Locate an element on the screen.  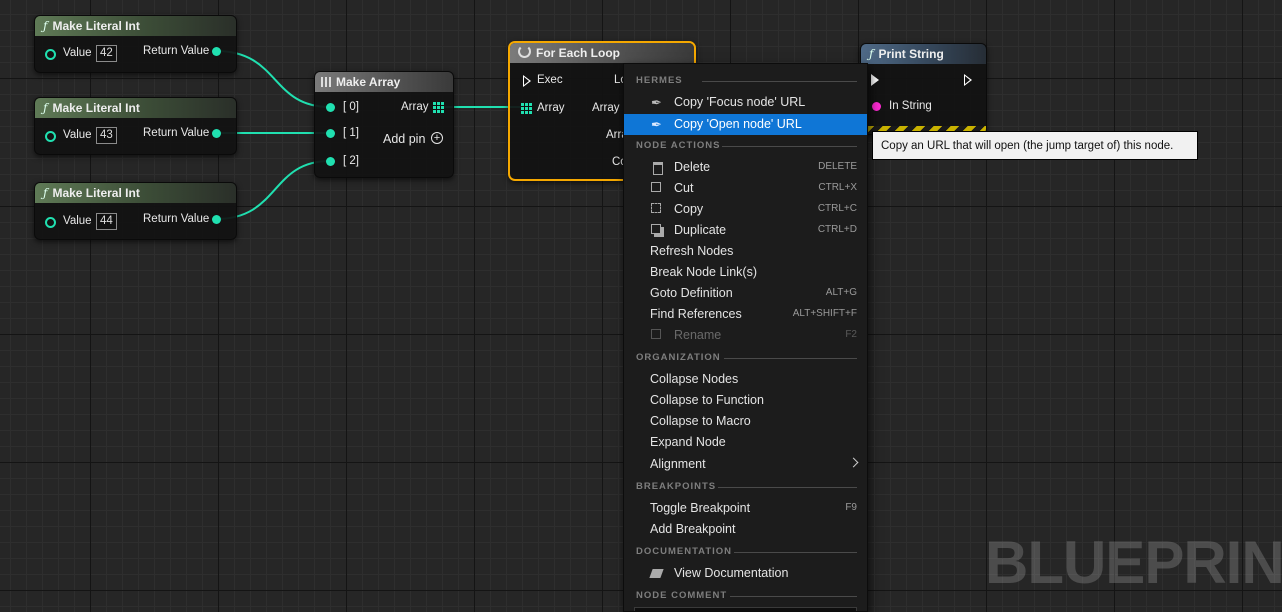
menu-item-collapse-nodes: Collapse Nodes is located at coordinates (745, 379).